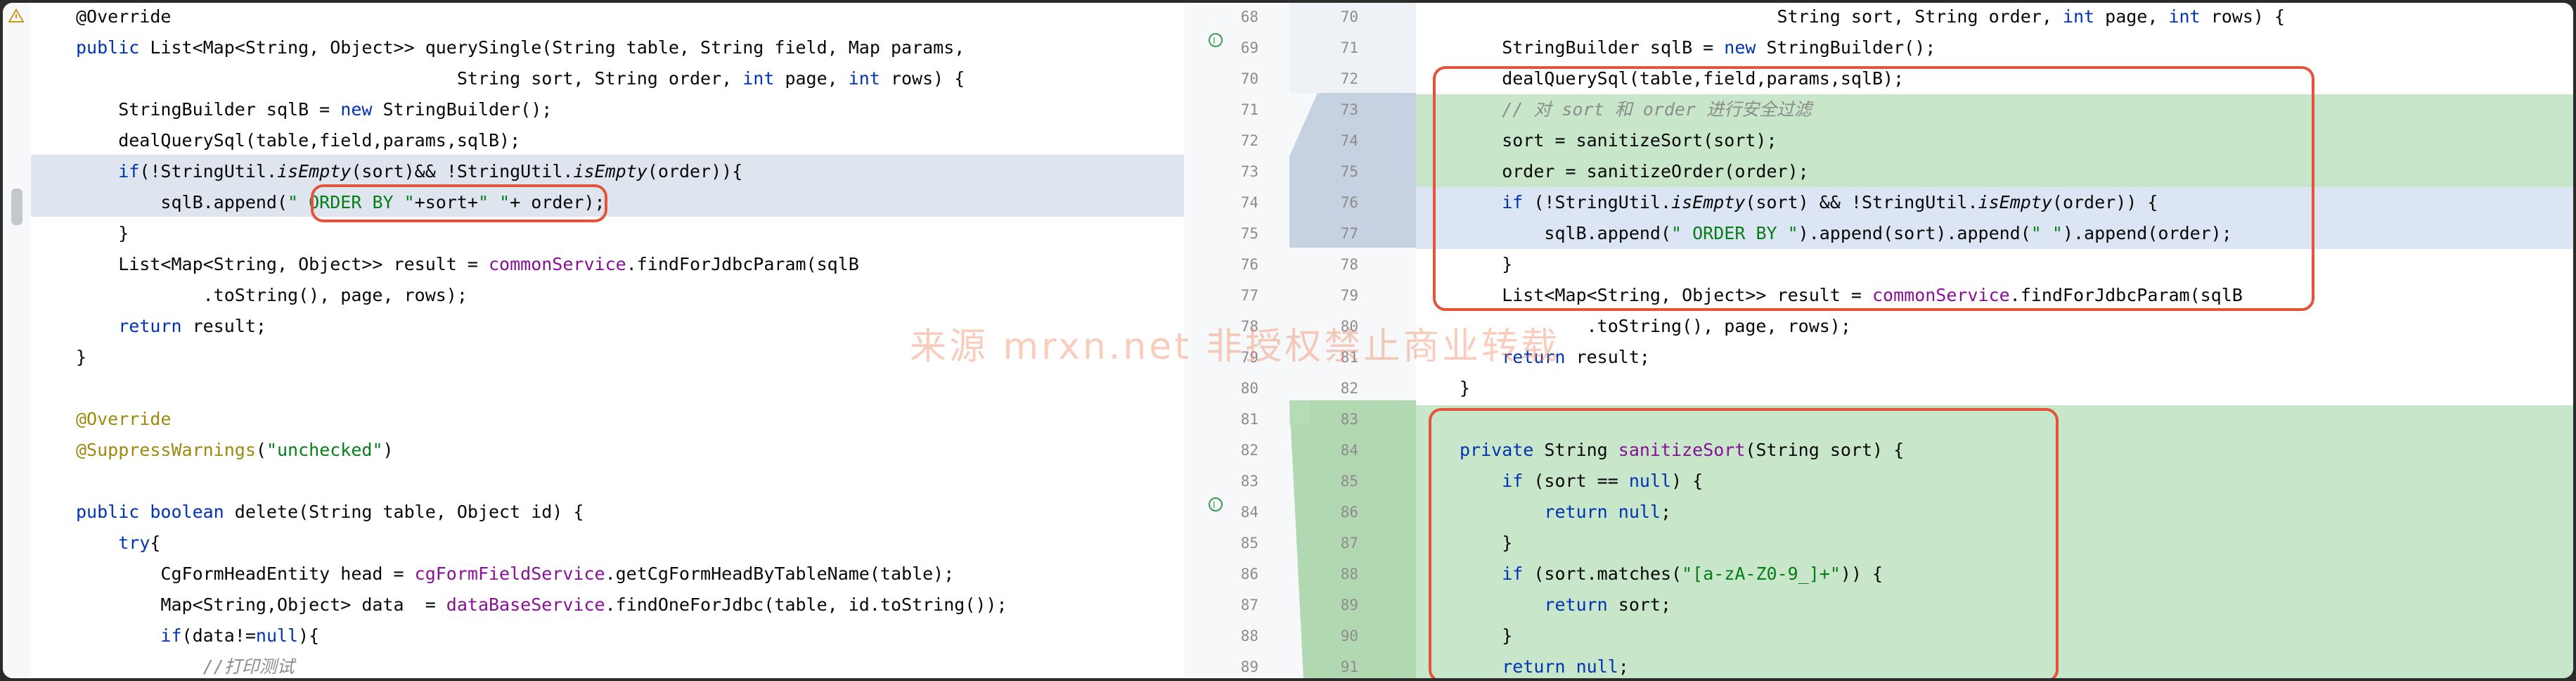 The width and height of the screenshot is (2576, 681). Describe the element at coordinates (1349, 481) in the screenshot. I see `right-line-number: 85` at that location.